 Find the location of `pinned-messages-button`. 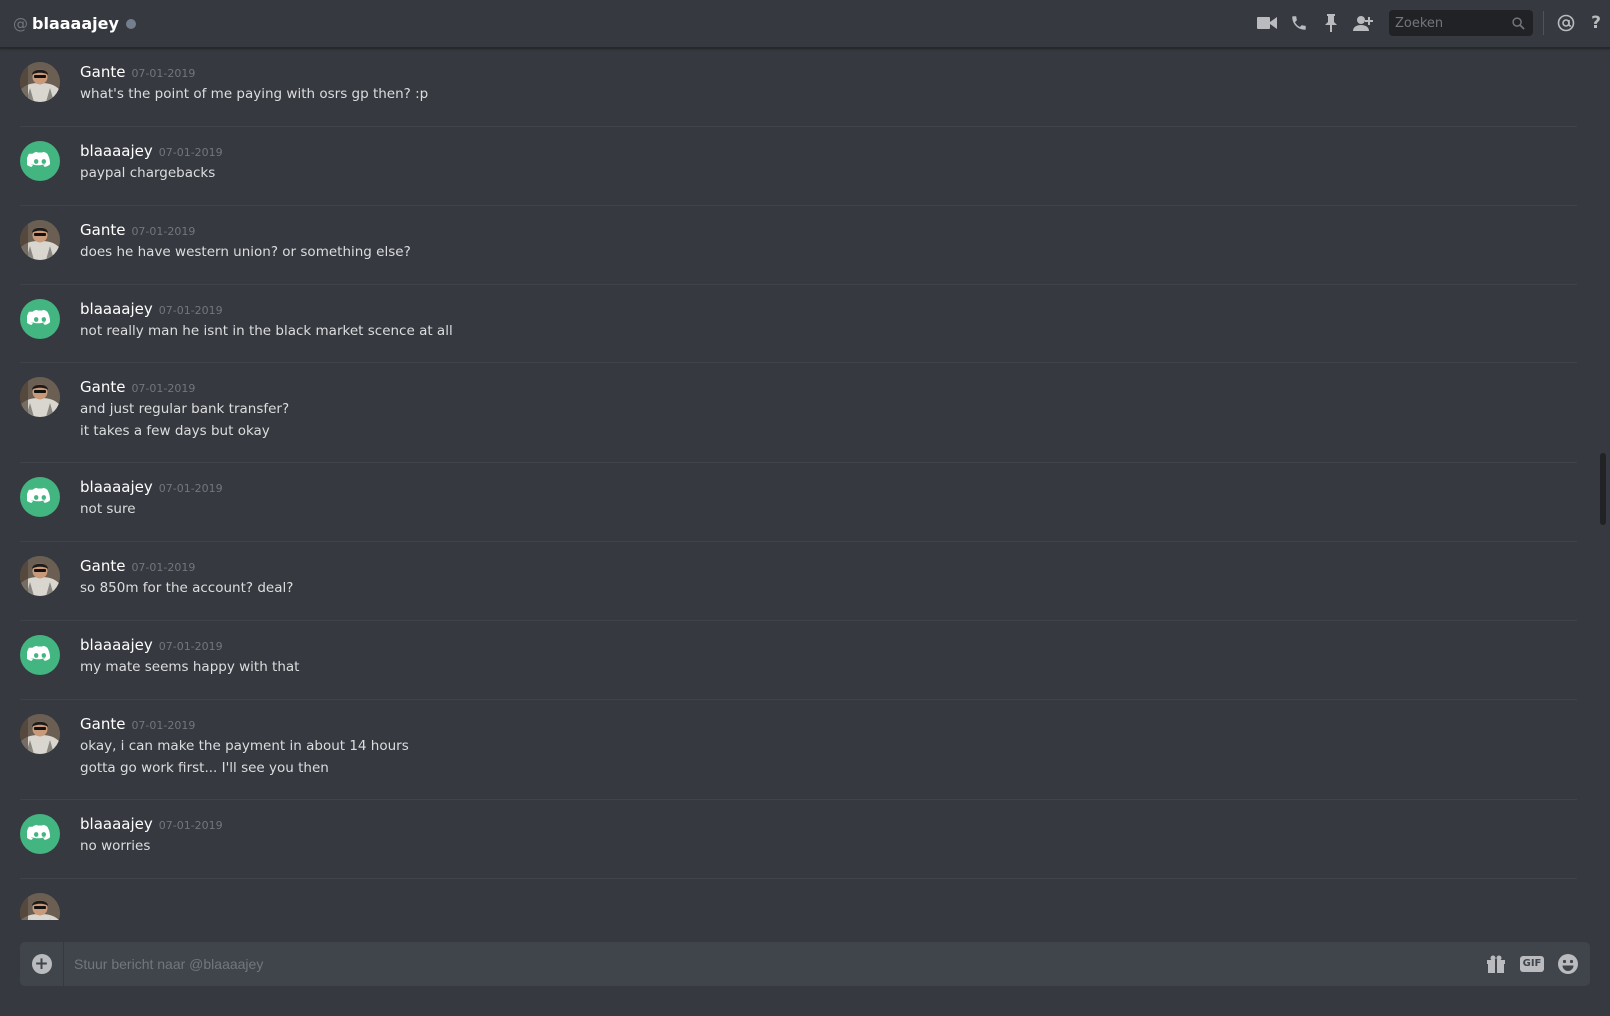

pinned-messages-button is located at coordinates (1331, 23).